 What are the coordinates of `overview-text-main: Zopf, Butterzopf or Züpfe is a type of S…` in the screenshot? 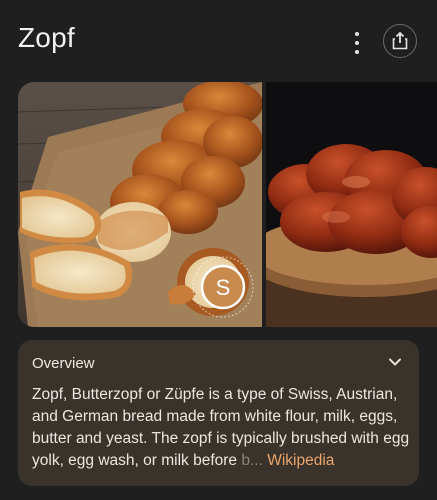 It's located at (221, 427).